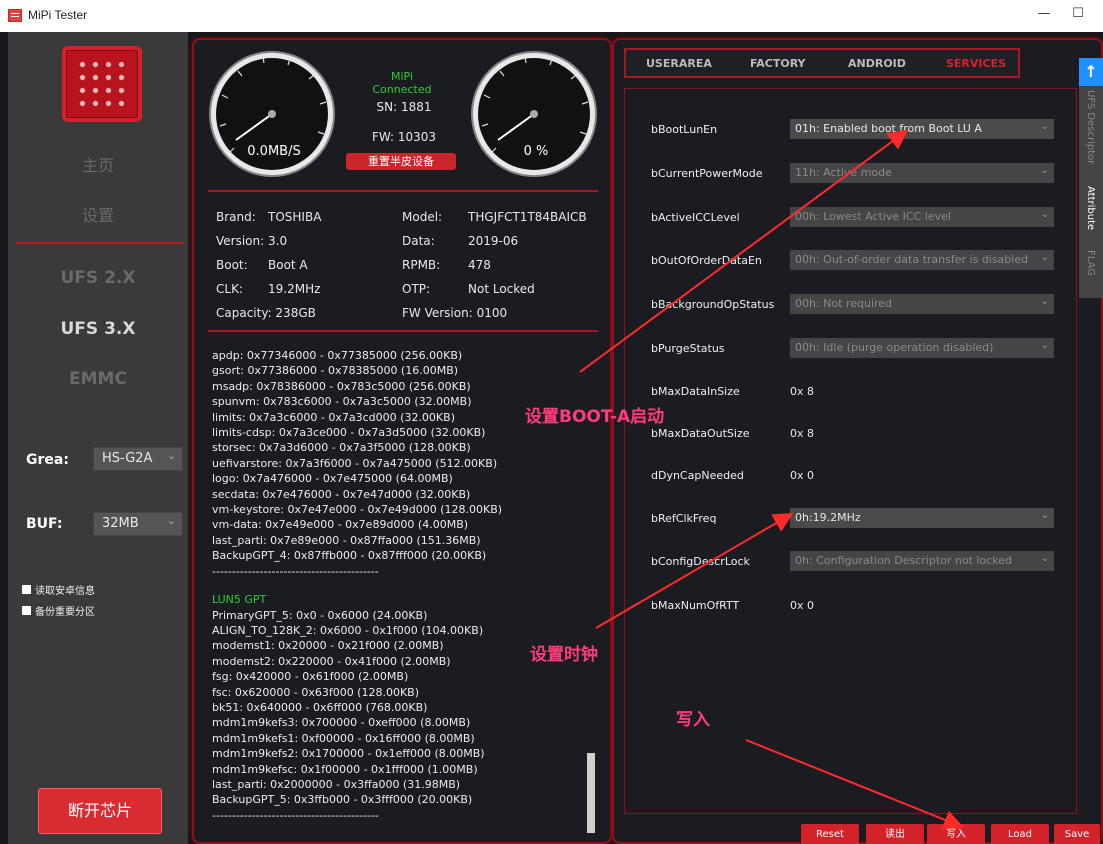  What do you see at coordinates (44, 524) in the screenshot?
I see `buf-label: BUF:` at bounding box center [44, 524].